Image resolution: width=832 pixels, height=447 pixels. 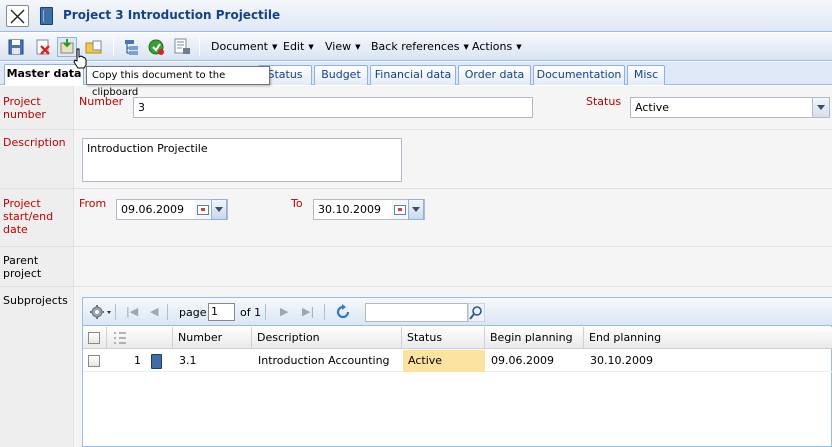 I want to click on refresh-button, so click(x=156, y=47).